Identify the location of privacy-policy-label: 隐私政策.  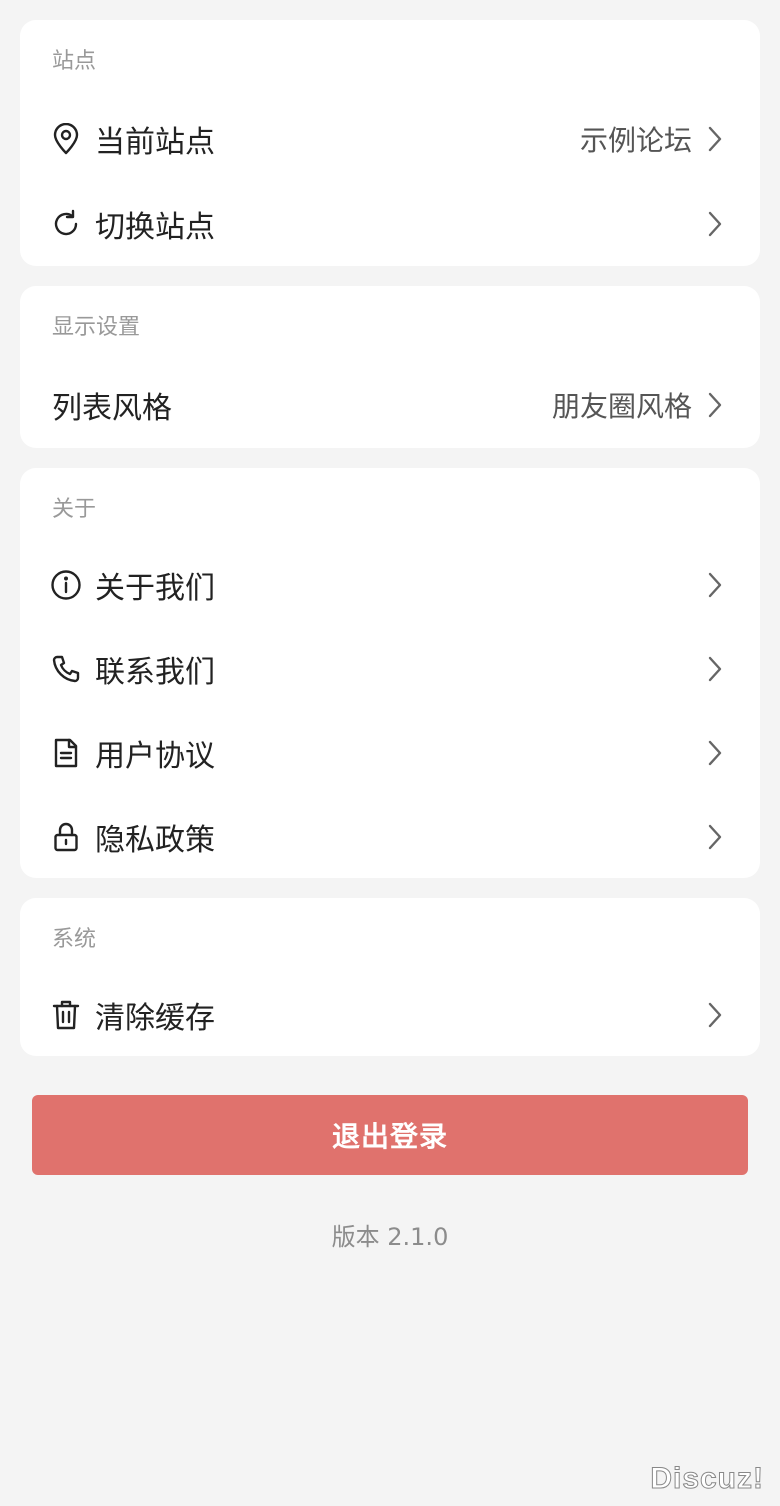
(155, 840).